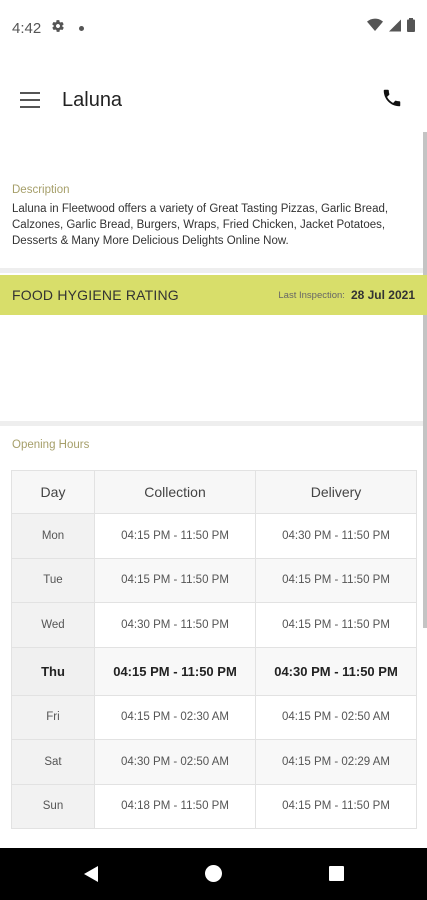 Image resolution: width=427 pixels, height=900 pixels. I want to click on status-icons, so click(391, 25).